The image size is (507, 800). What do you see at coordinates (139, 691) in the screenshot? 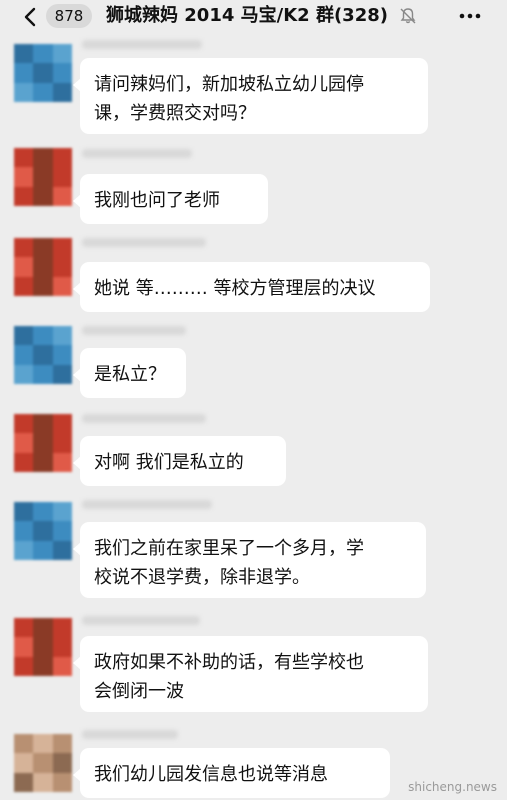
I see `message-text: 会倒闭一波` at bounding box center [139, 691].